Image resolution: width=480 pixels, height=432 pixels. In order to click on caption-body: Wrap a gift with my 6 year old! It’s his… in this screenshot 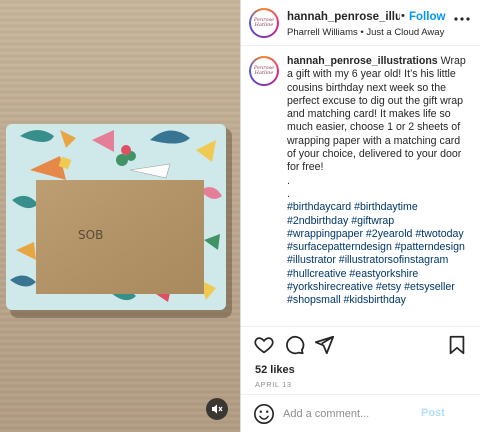, I will do `click(376, 114)`.